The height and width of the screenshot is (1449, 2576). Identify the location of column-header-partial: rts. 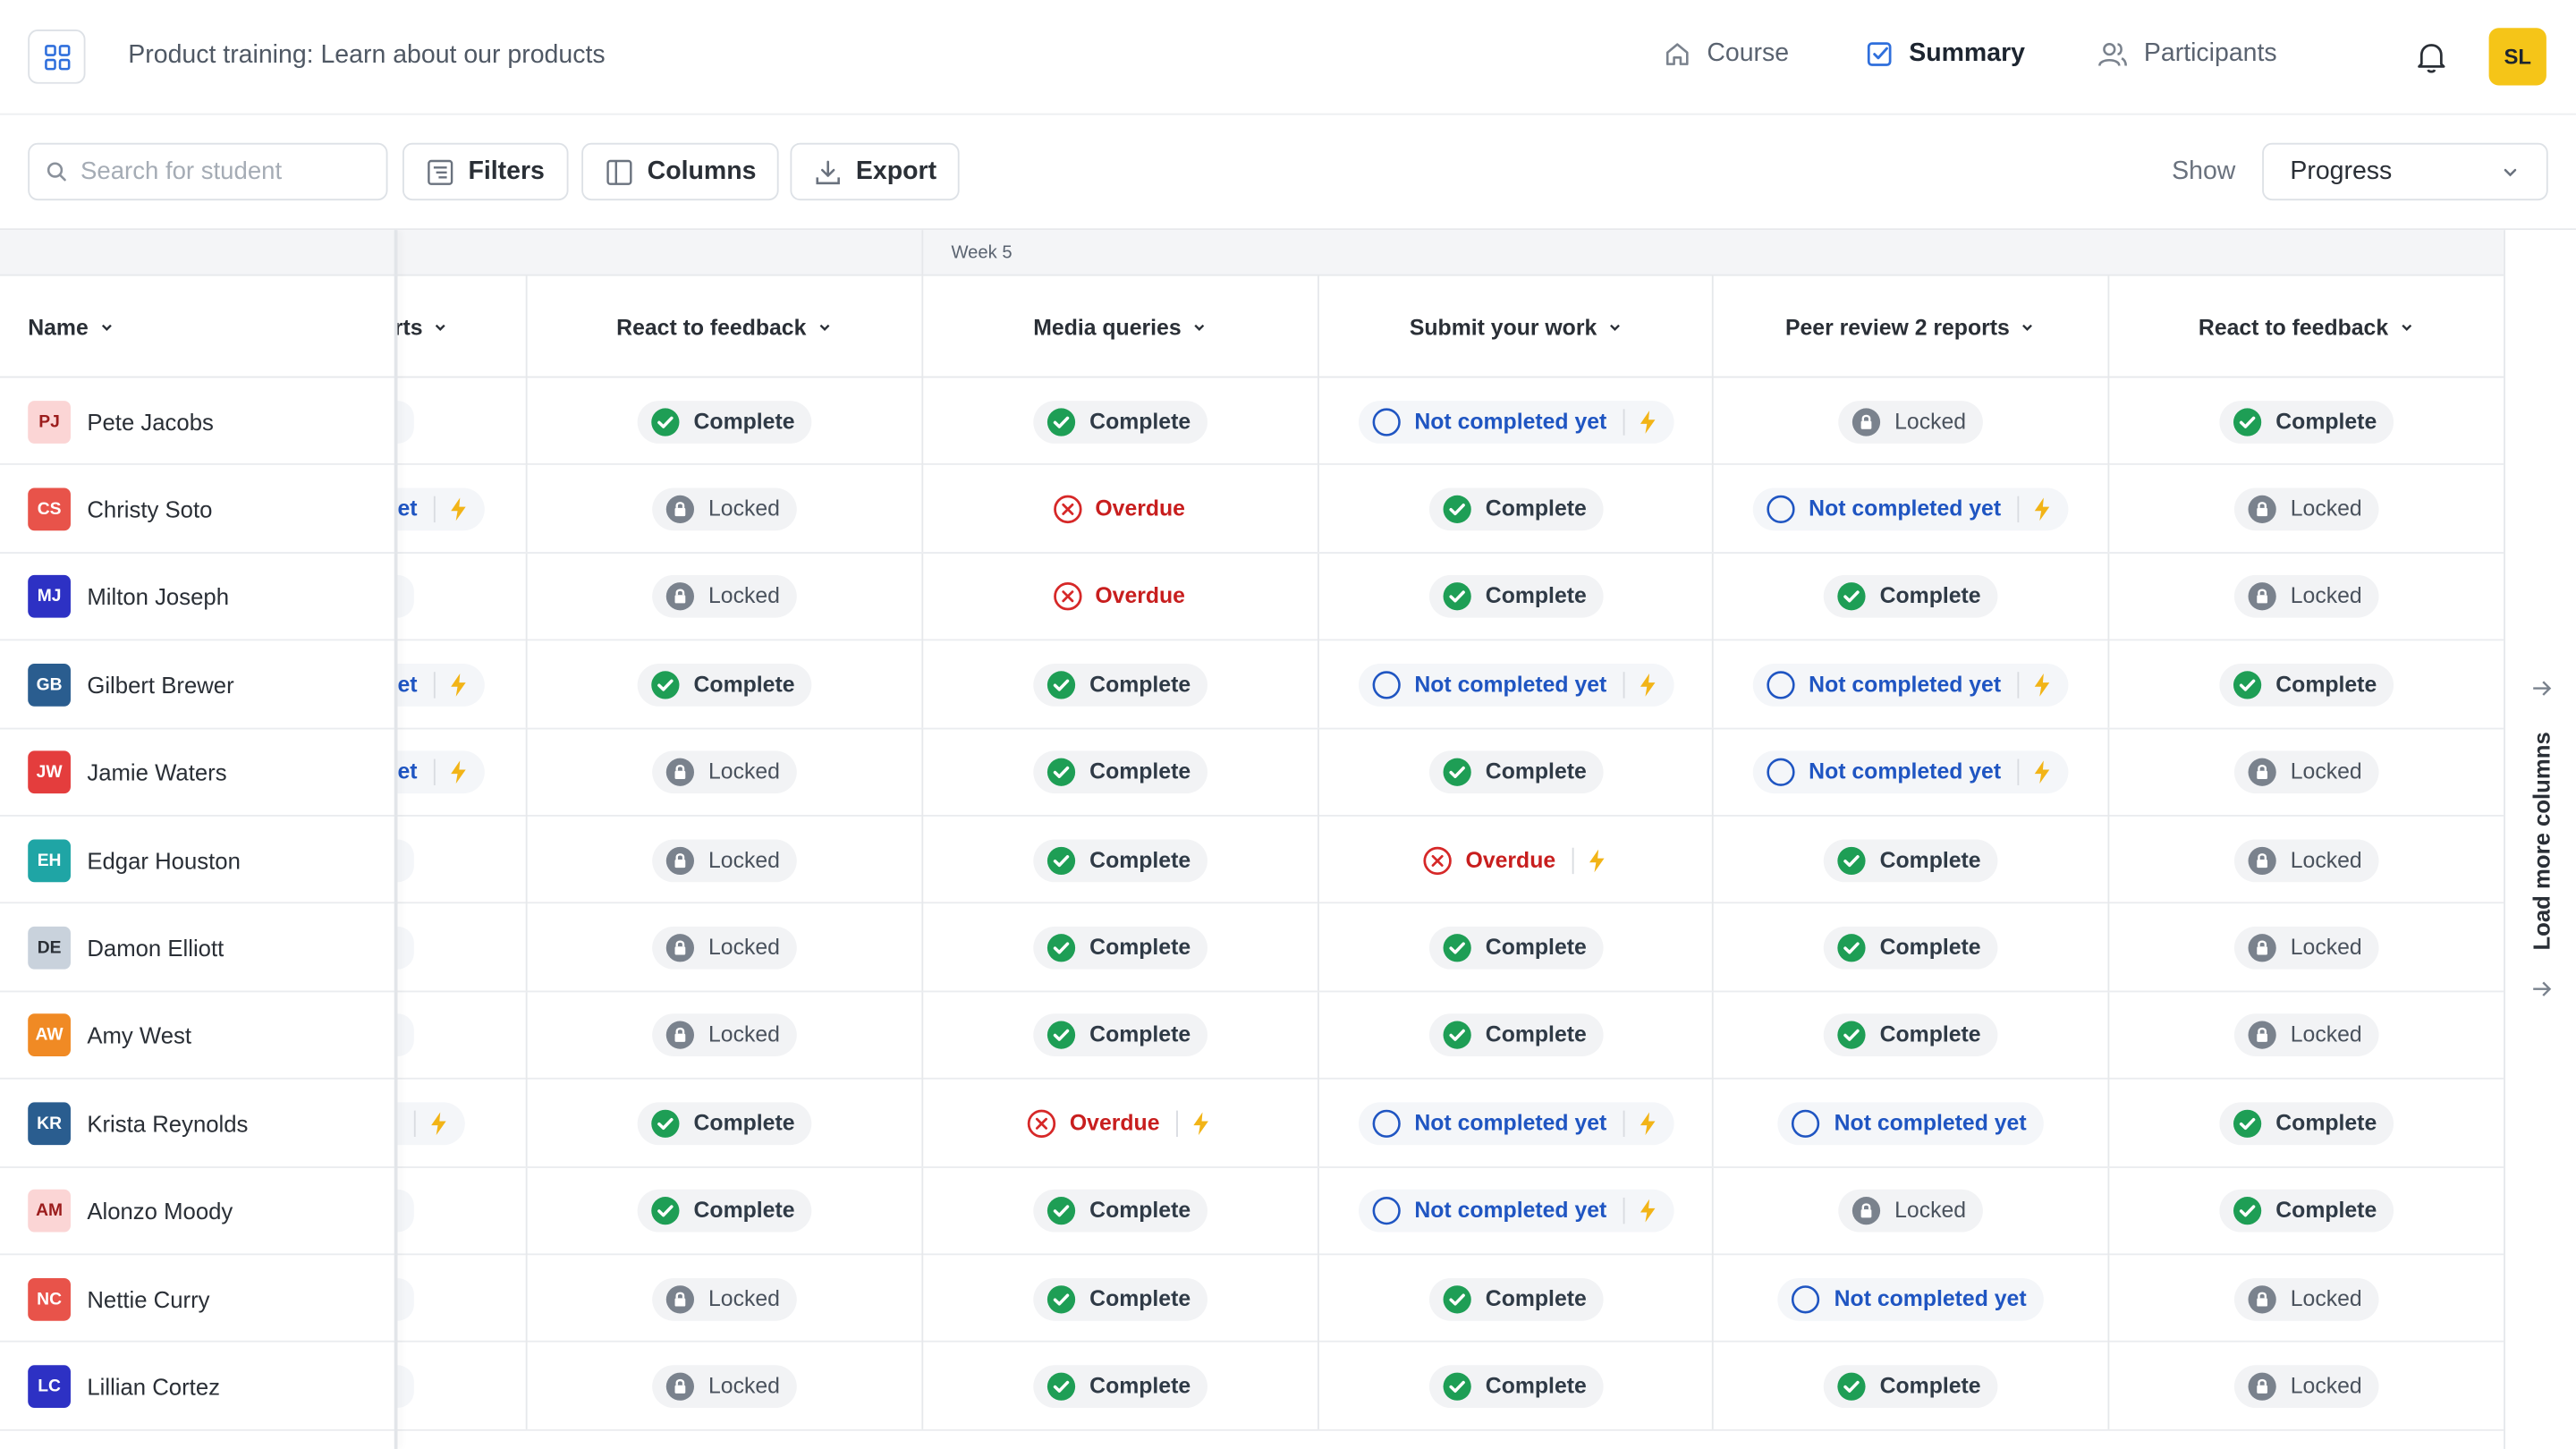
(460, 327).